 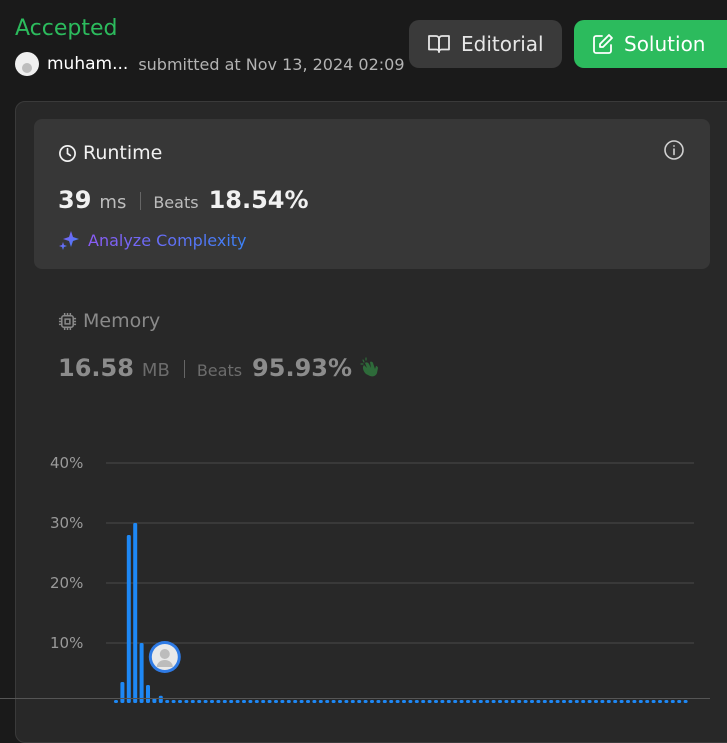 What do you see at coordinates (66, 28) in the screenshot?
I see `submission-status: Accepted` at bounding box center [66, 28].